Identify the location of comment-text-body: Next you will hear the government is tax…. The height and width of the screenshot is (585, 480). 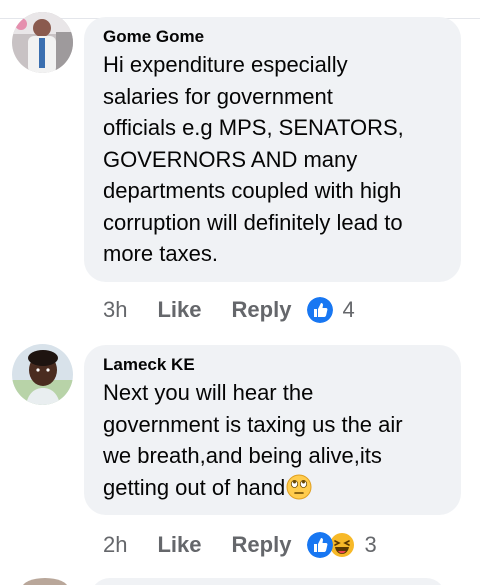
(253, 440).